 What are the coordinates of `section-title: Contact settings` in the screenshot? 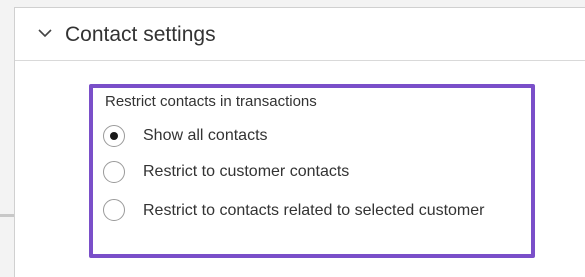 It's located at (140, 34).